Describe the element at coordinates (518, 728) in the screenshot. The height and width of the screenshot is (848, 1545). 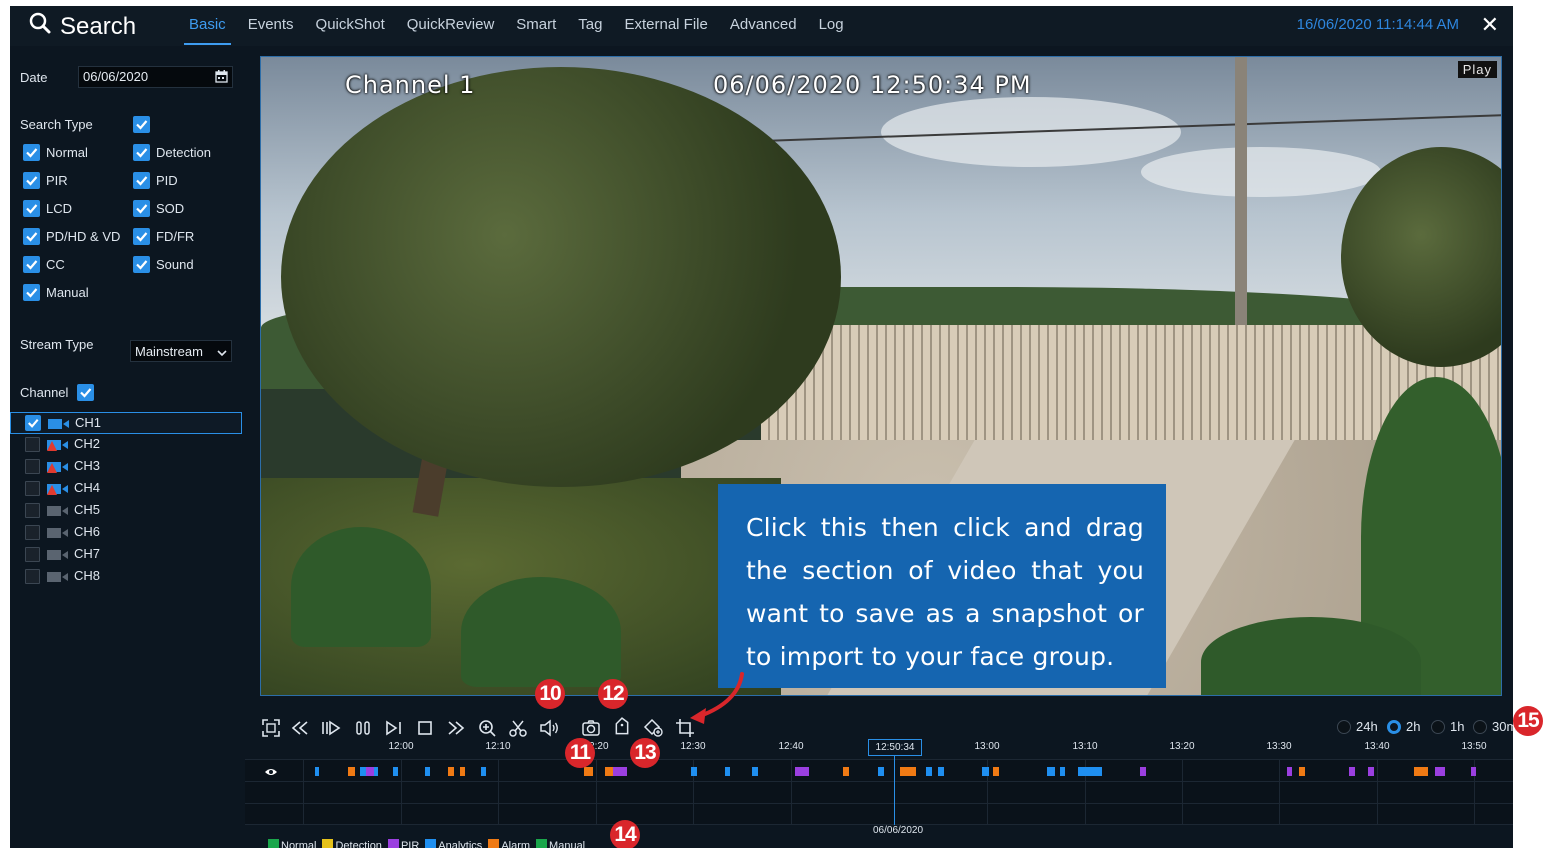
I see `clip-icon` at that location.